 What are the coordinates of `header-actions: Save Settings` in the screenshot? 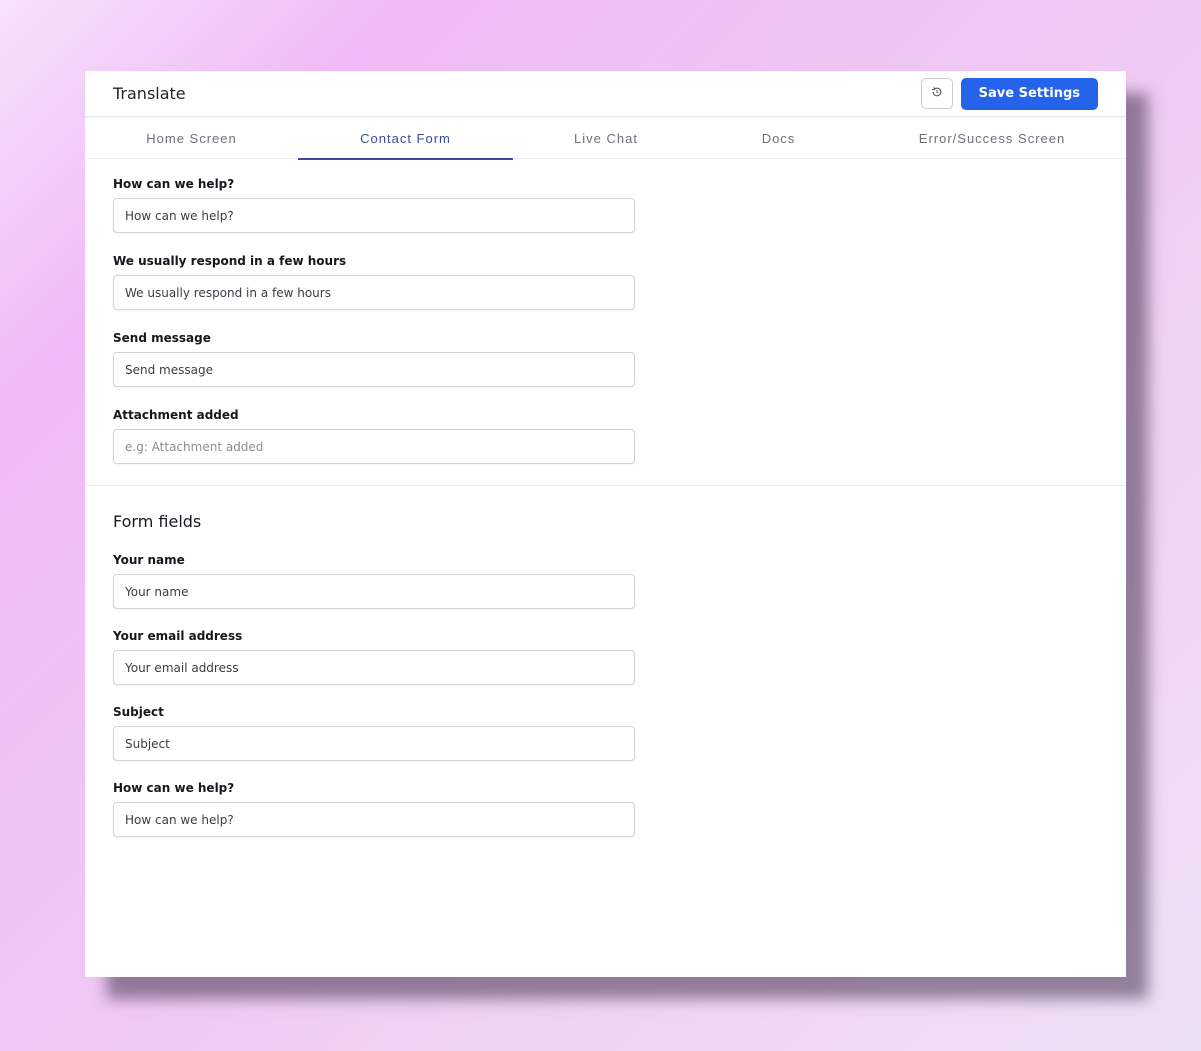 It's located at (1009, 93).